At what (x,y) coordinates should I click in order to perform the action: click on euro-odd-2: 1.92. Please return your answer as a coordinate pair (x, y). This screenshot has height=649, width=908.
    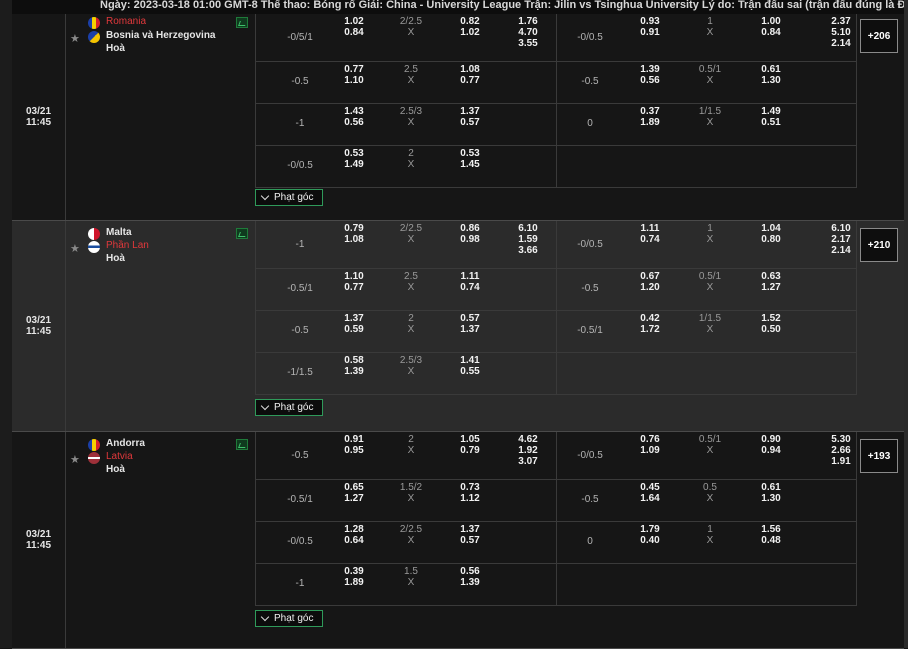
    Looking at the image, I should click on (528, 450).